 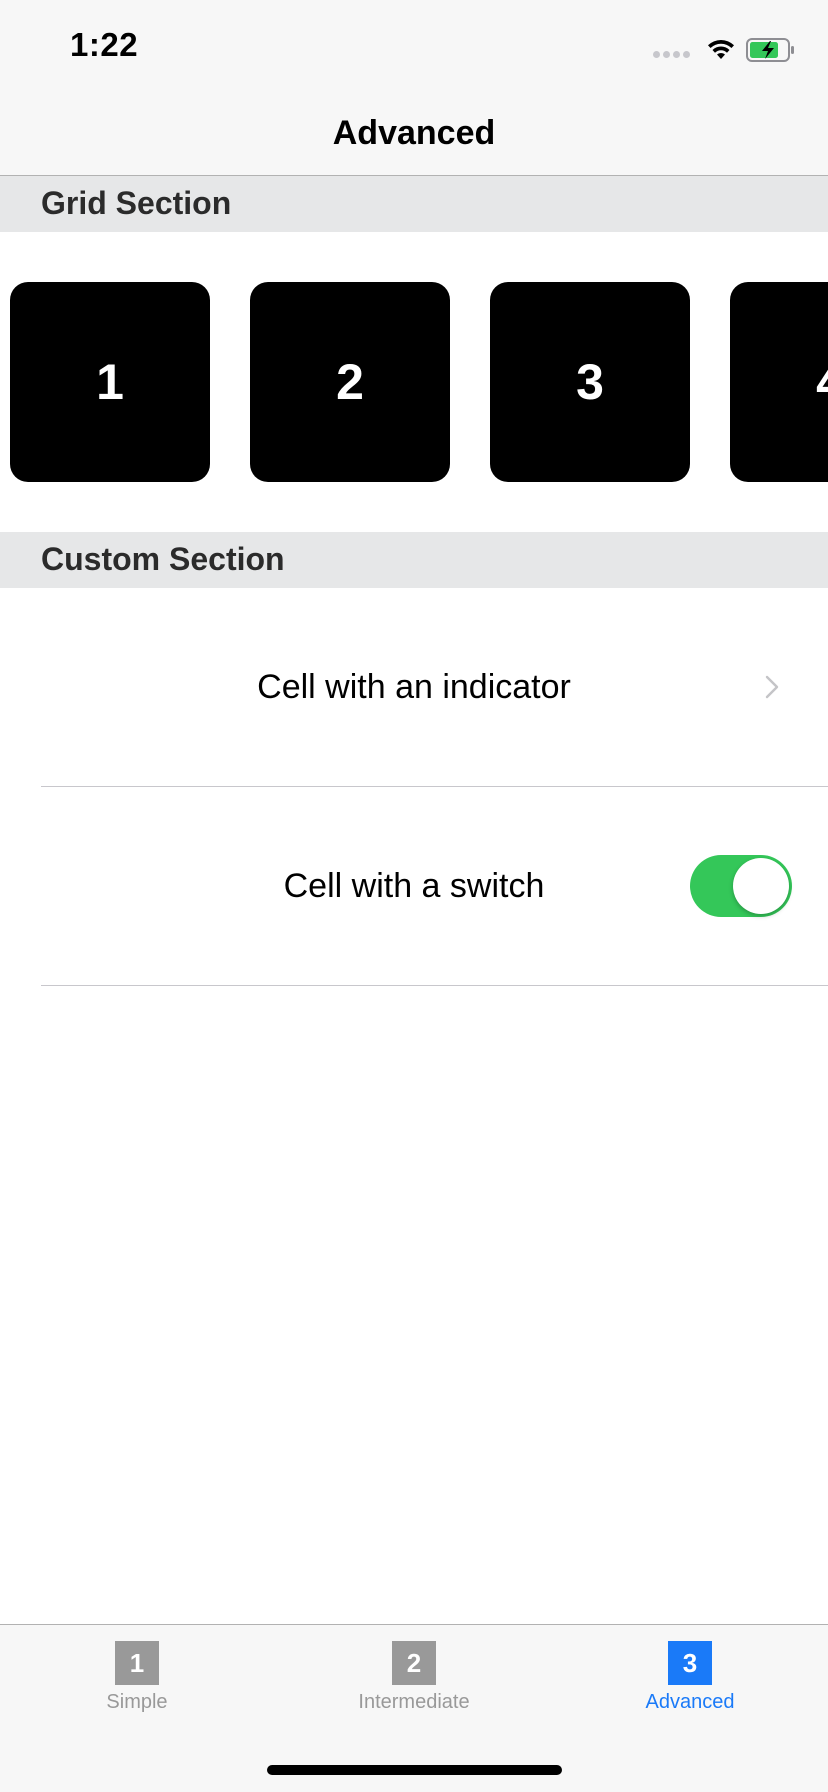 I want to click on tab-advanced: 3 Advanced, so click(x=690, y=1686).